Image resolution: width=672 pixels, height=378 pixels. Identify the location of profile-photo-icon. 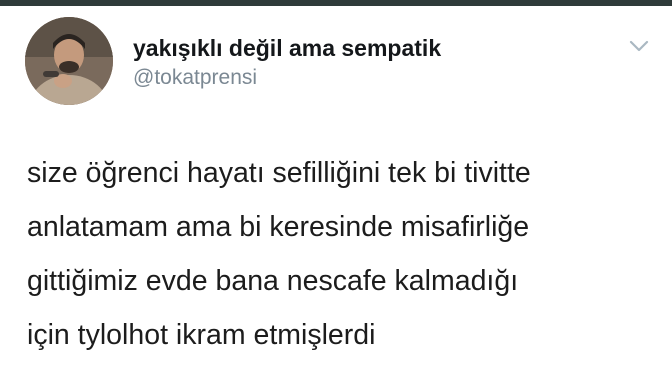
(69, 61).